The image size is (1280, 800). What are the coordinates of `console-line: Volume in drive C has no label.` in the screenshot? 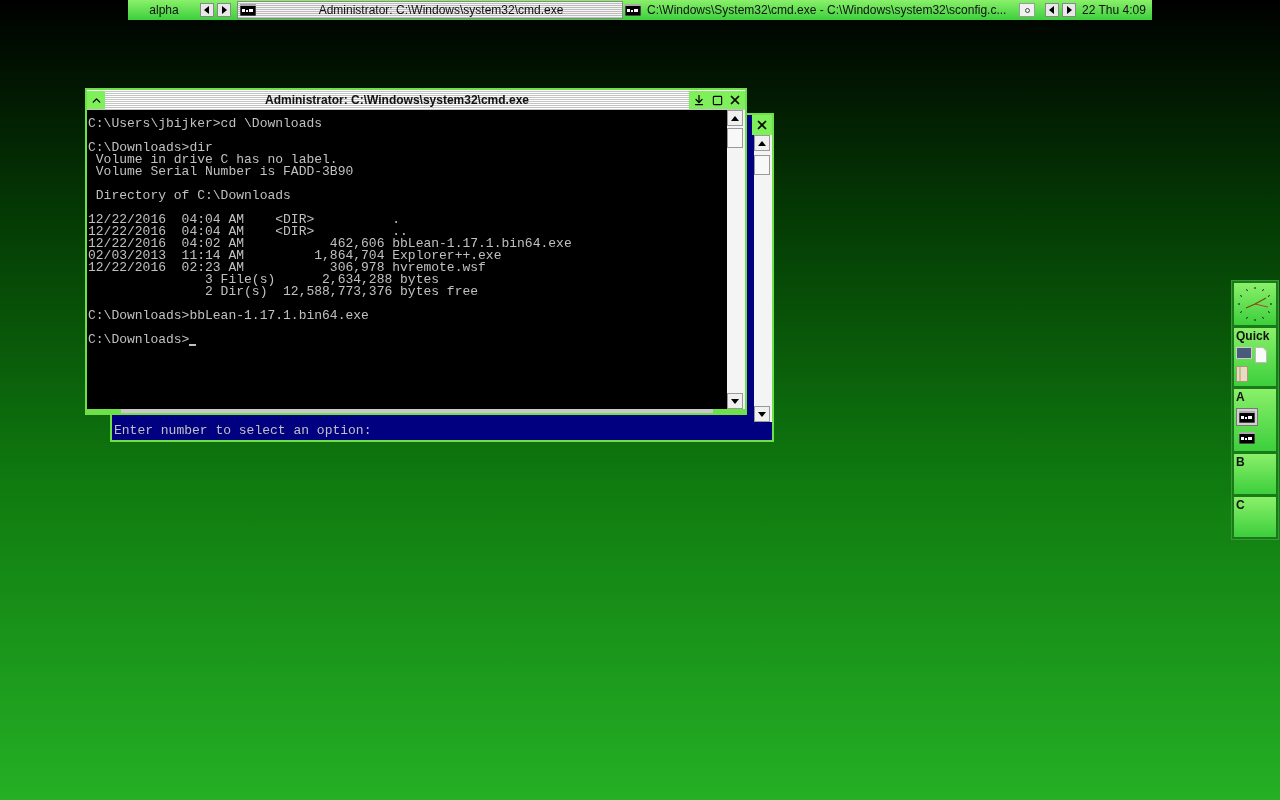 It's located at (216, 160).